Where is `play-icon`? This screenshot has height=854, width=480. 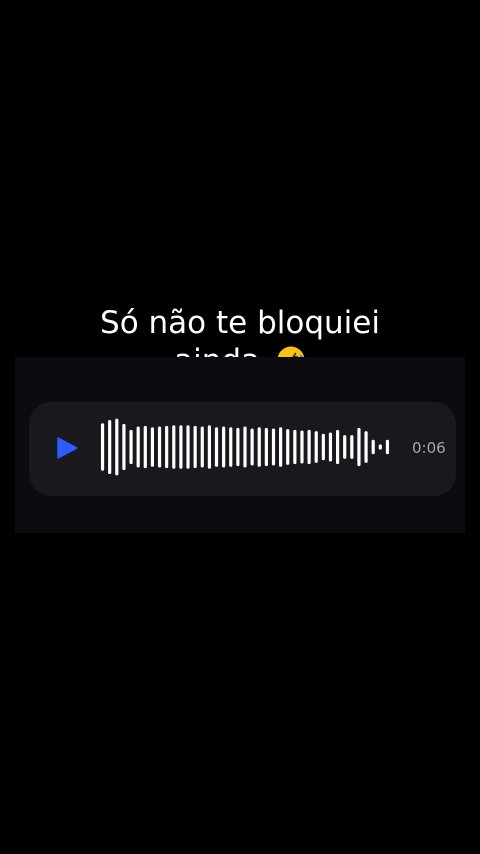 play-icon is located at coordinates (67, 448).